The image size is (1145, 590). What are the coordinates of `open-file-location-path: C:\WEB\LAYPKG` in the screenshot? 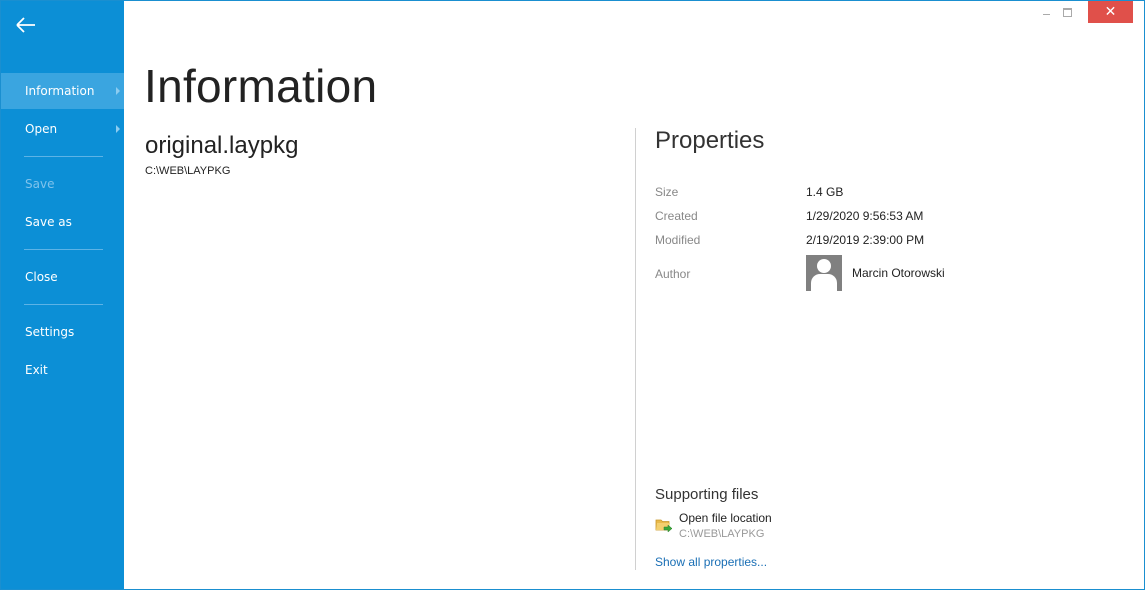 It's located at (722, 534).